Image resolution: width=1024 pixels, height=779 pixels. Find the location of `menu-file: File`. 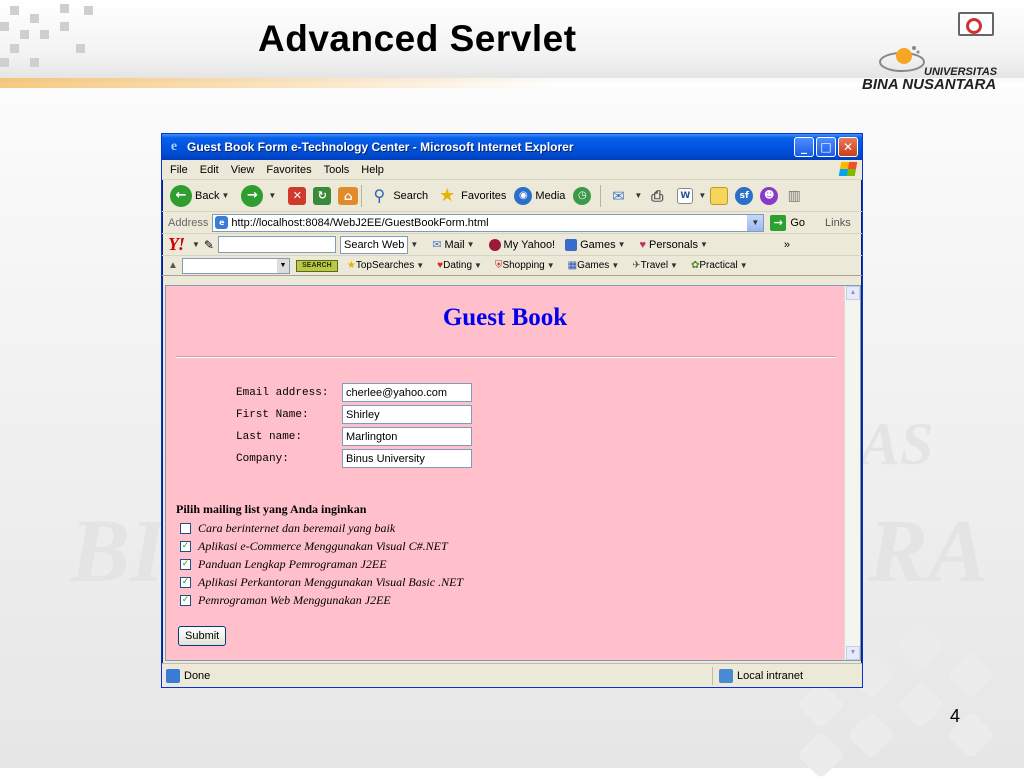

menu-file: File is located at coordinates (179, 170).